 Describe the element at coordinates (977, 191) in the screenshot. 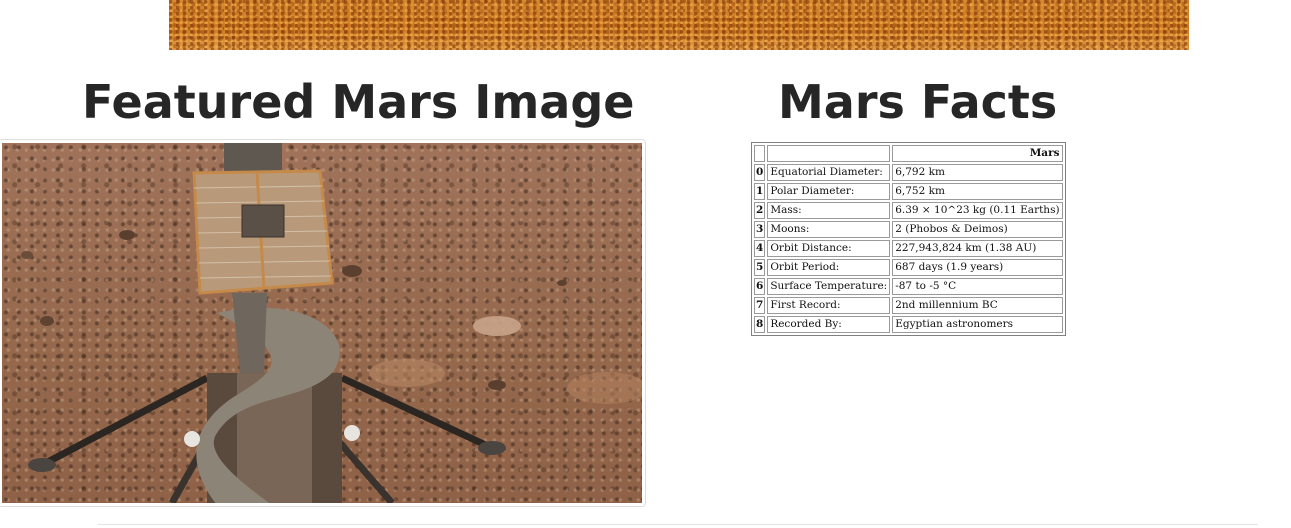

I see `fact-value: 6,752 km` at that location.